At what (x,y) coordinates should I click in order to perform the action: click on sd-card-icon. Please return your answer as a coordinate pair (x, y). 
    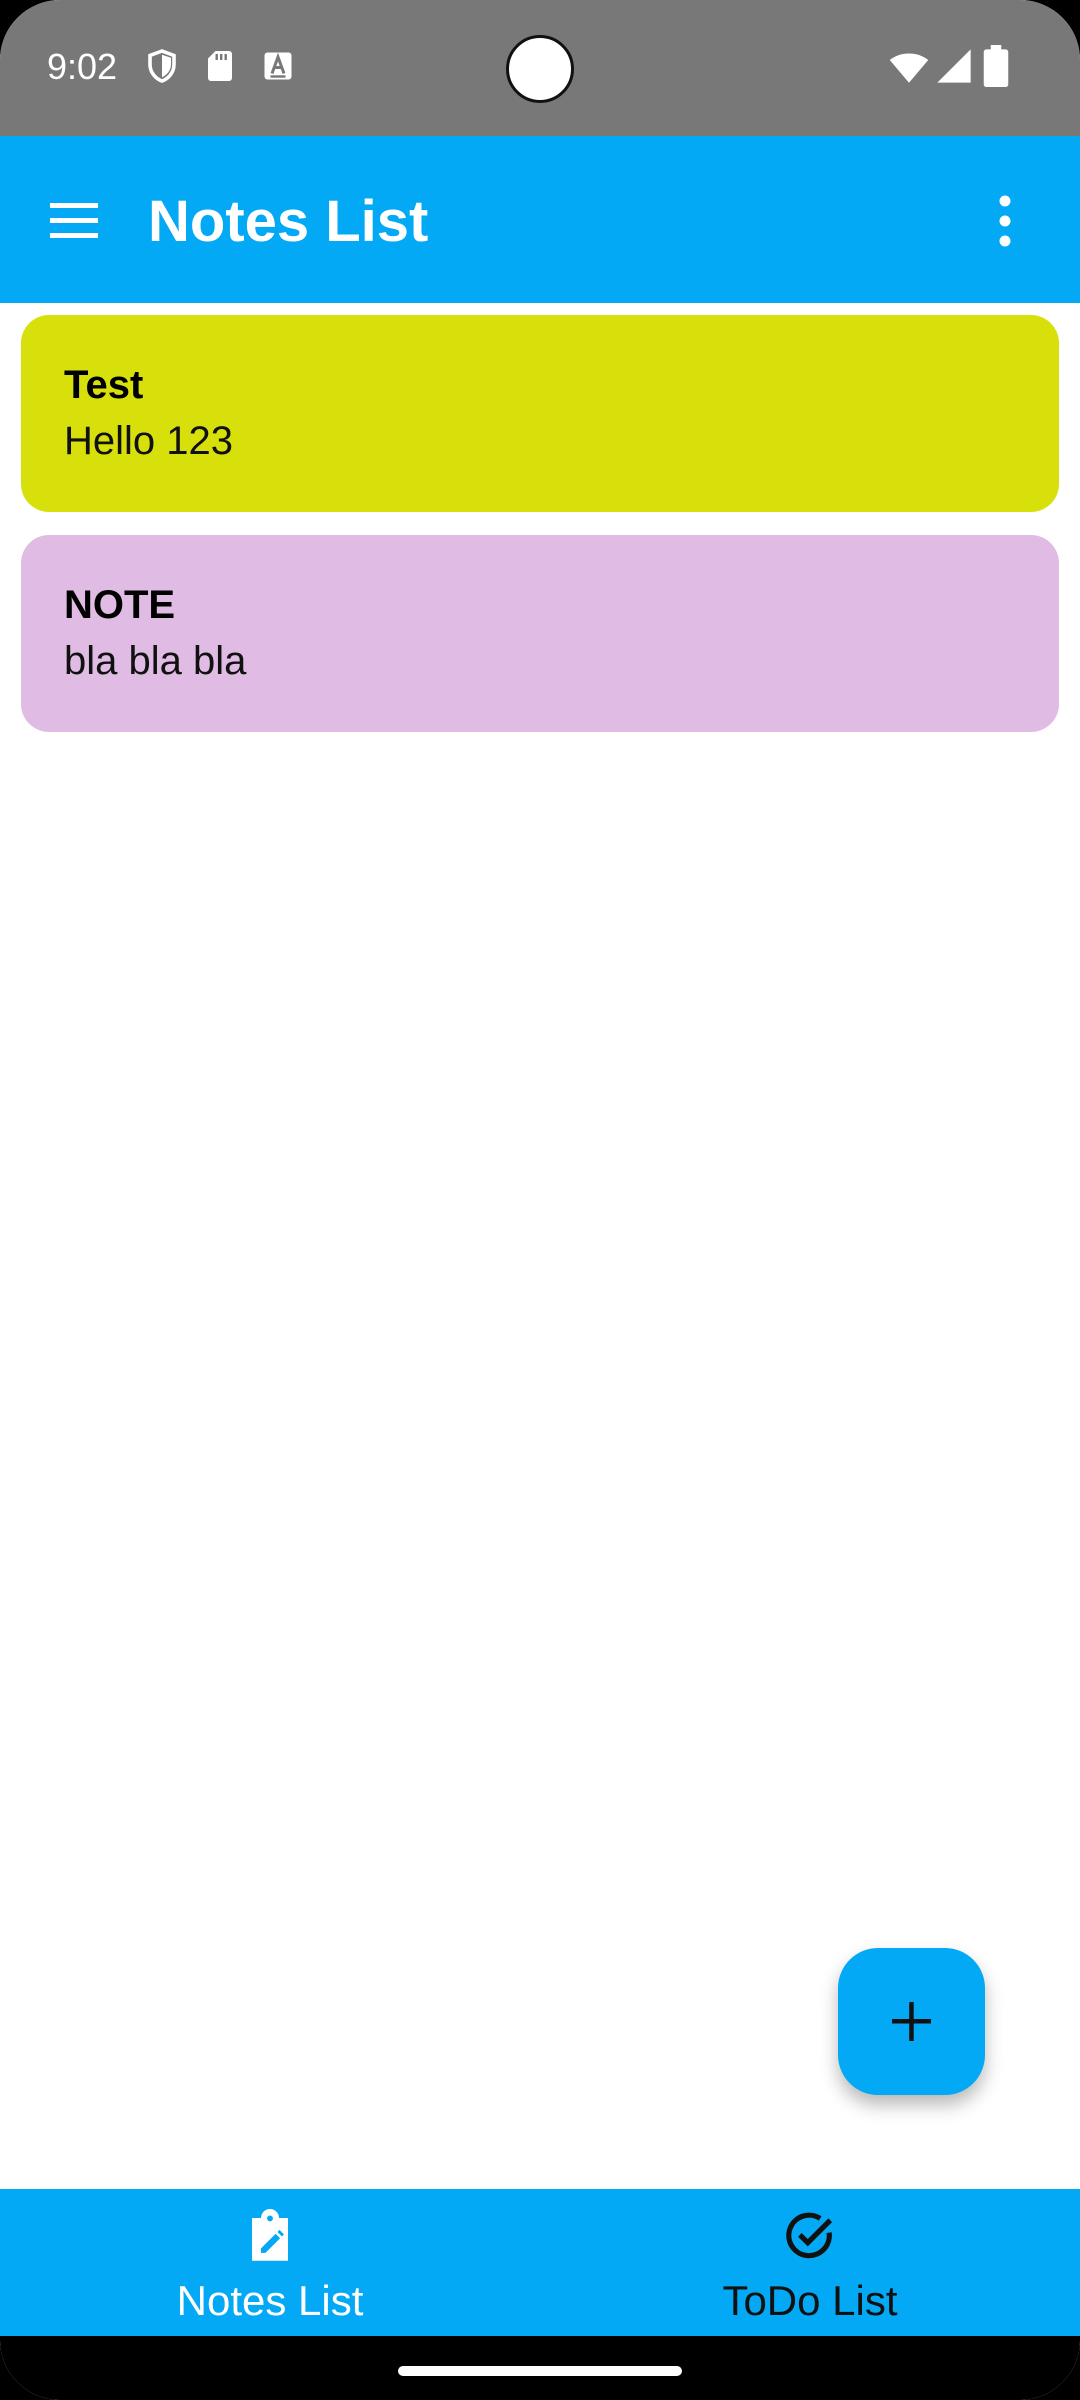
    Looking at the image, I should click on (220, 66).